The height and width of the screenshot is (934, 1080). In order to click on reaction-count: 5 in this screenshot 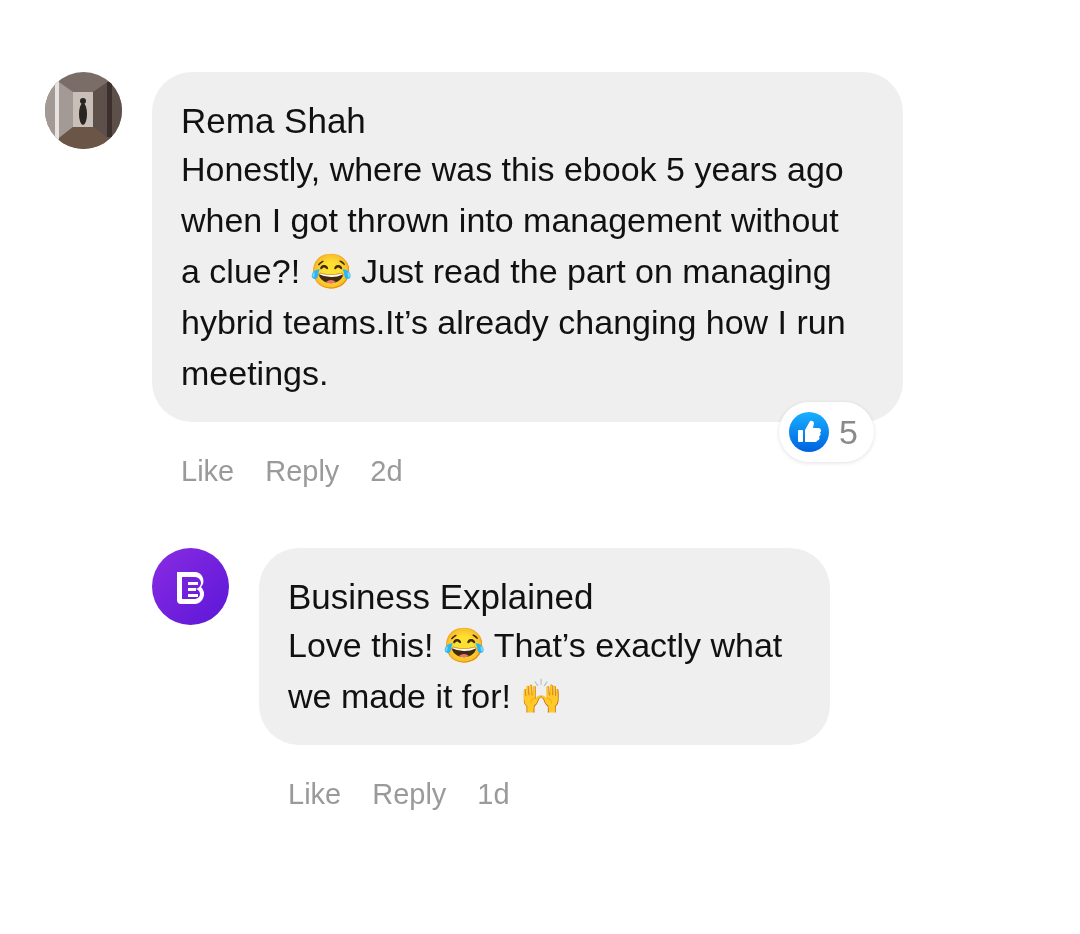, I will do `click(848, 432)`.